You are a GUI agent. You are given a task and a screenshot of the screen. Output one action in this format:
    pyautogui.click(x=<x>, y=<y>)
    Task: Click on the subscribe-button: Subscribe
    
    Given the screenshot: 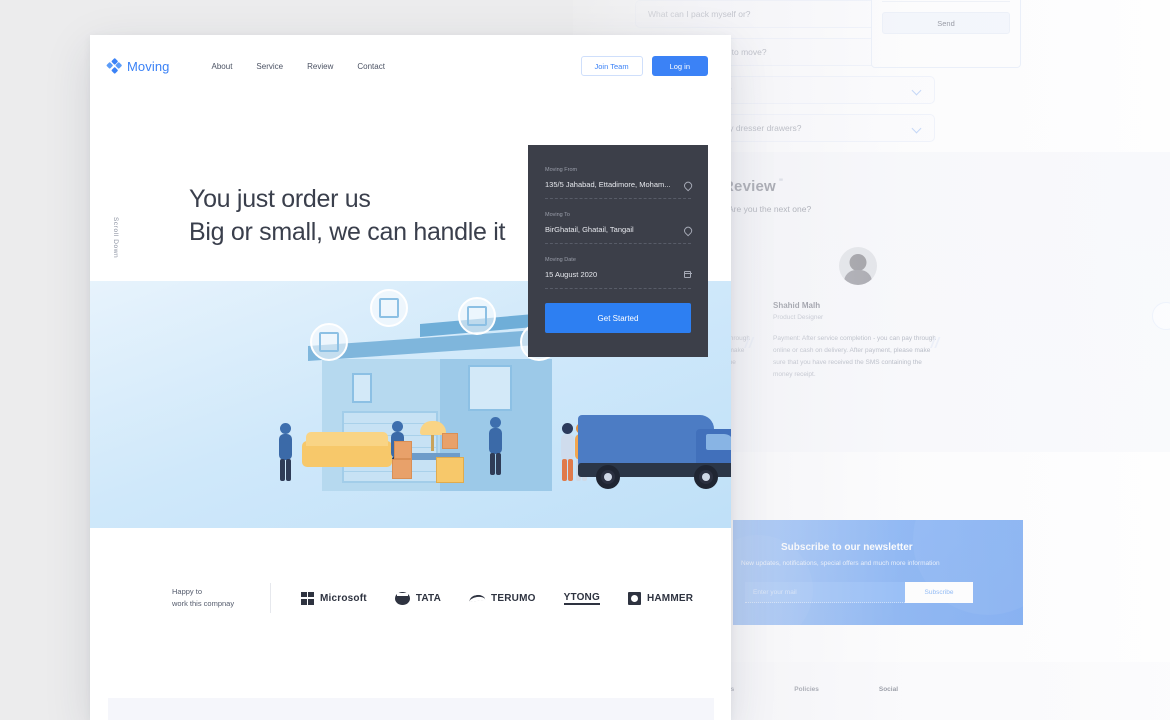 What is the action you would take?
    pyautogui.click(x=939, y=592)
    